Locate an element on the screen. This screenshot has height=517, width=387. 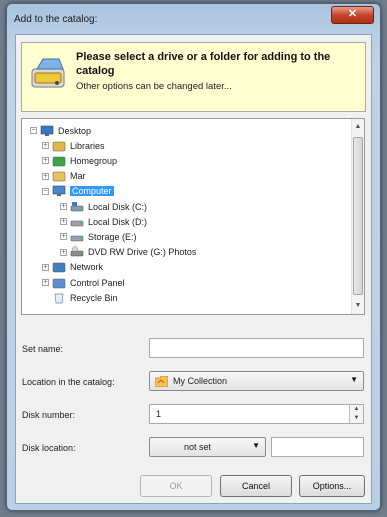
scroll-thumb is located at coordinates (358, 216).